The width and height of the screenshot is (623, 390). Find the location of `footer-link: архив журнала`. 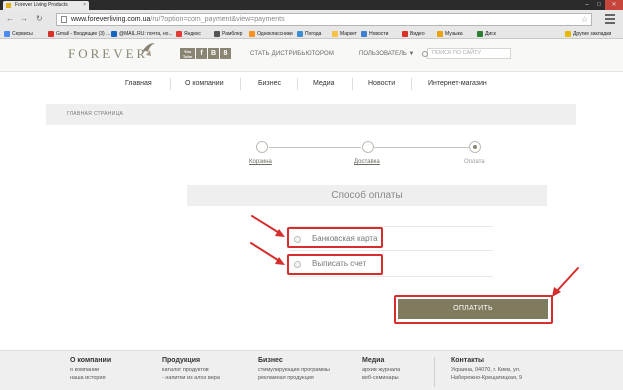

footer-link: архив журнала is located at coordinates (381, 370).